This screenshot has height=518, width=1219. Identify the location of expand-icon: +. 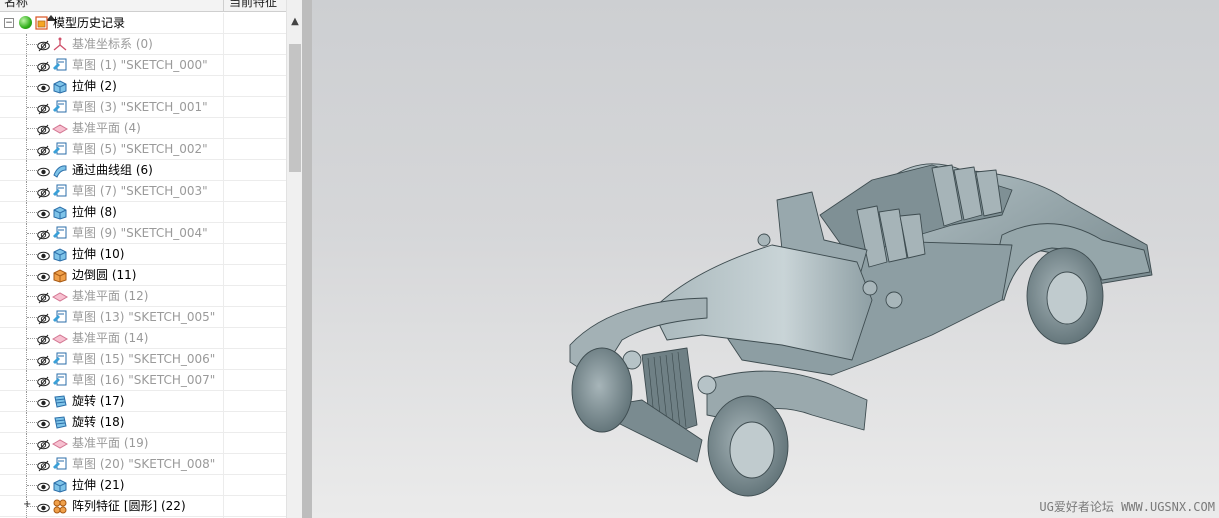
(27, 505).